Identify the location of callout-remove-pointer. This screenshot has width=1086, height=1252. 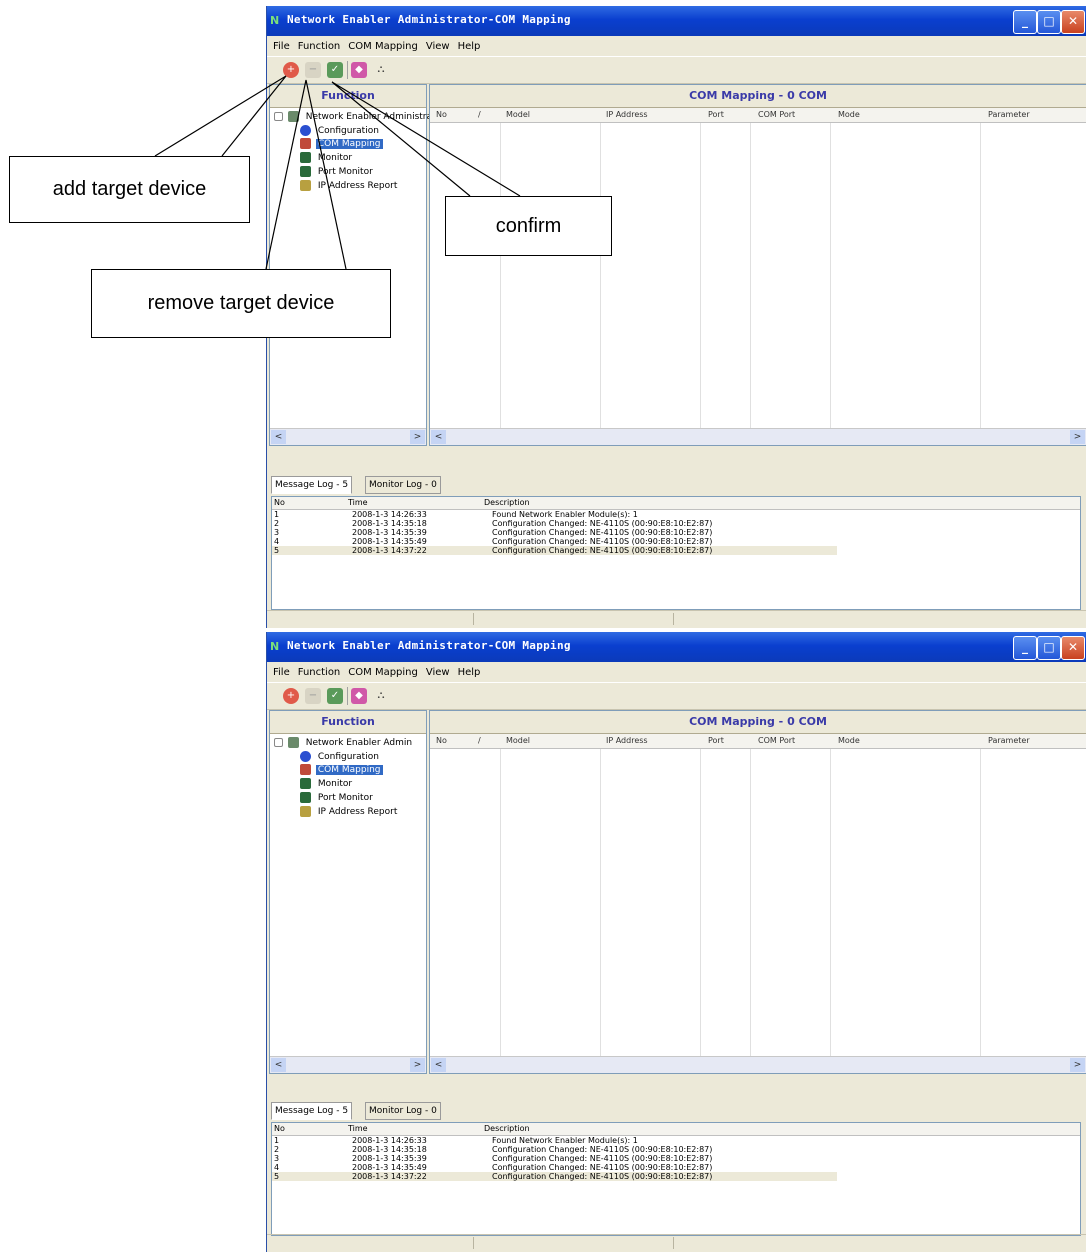
(306, 174).